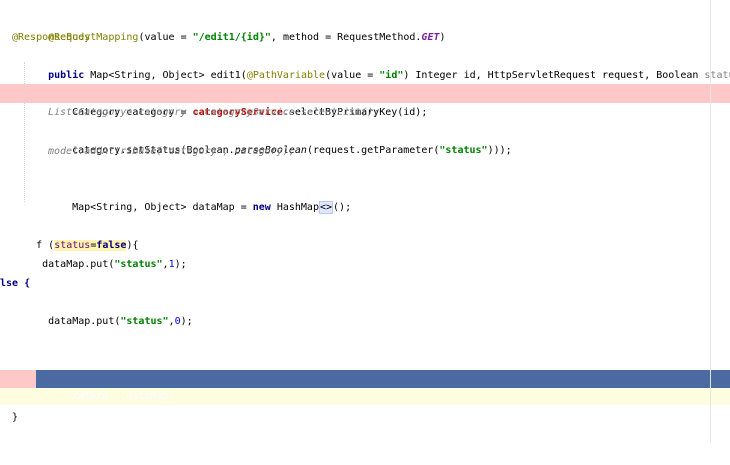 This screenshot has width=730, height=465. Describe the element at coordinates (717, 75) in the screenshot. I see `unused-parameter: status` at that location.